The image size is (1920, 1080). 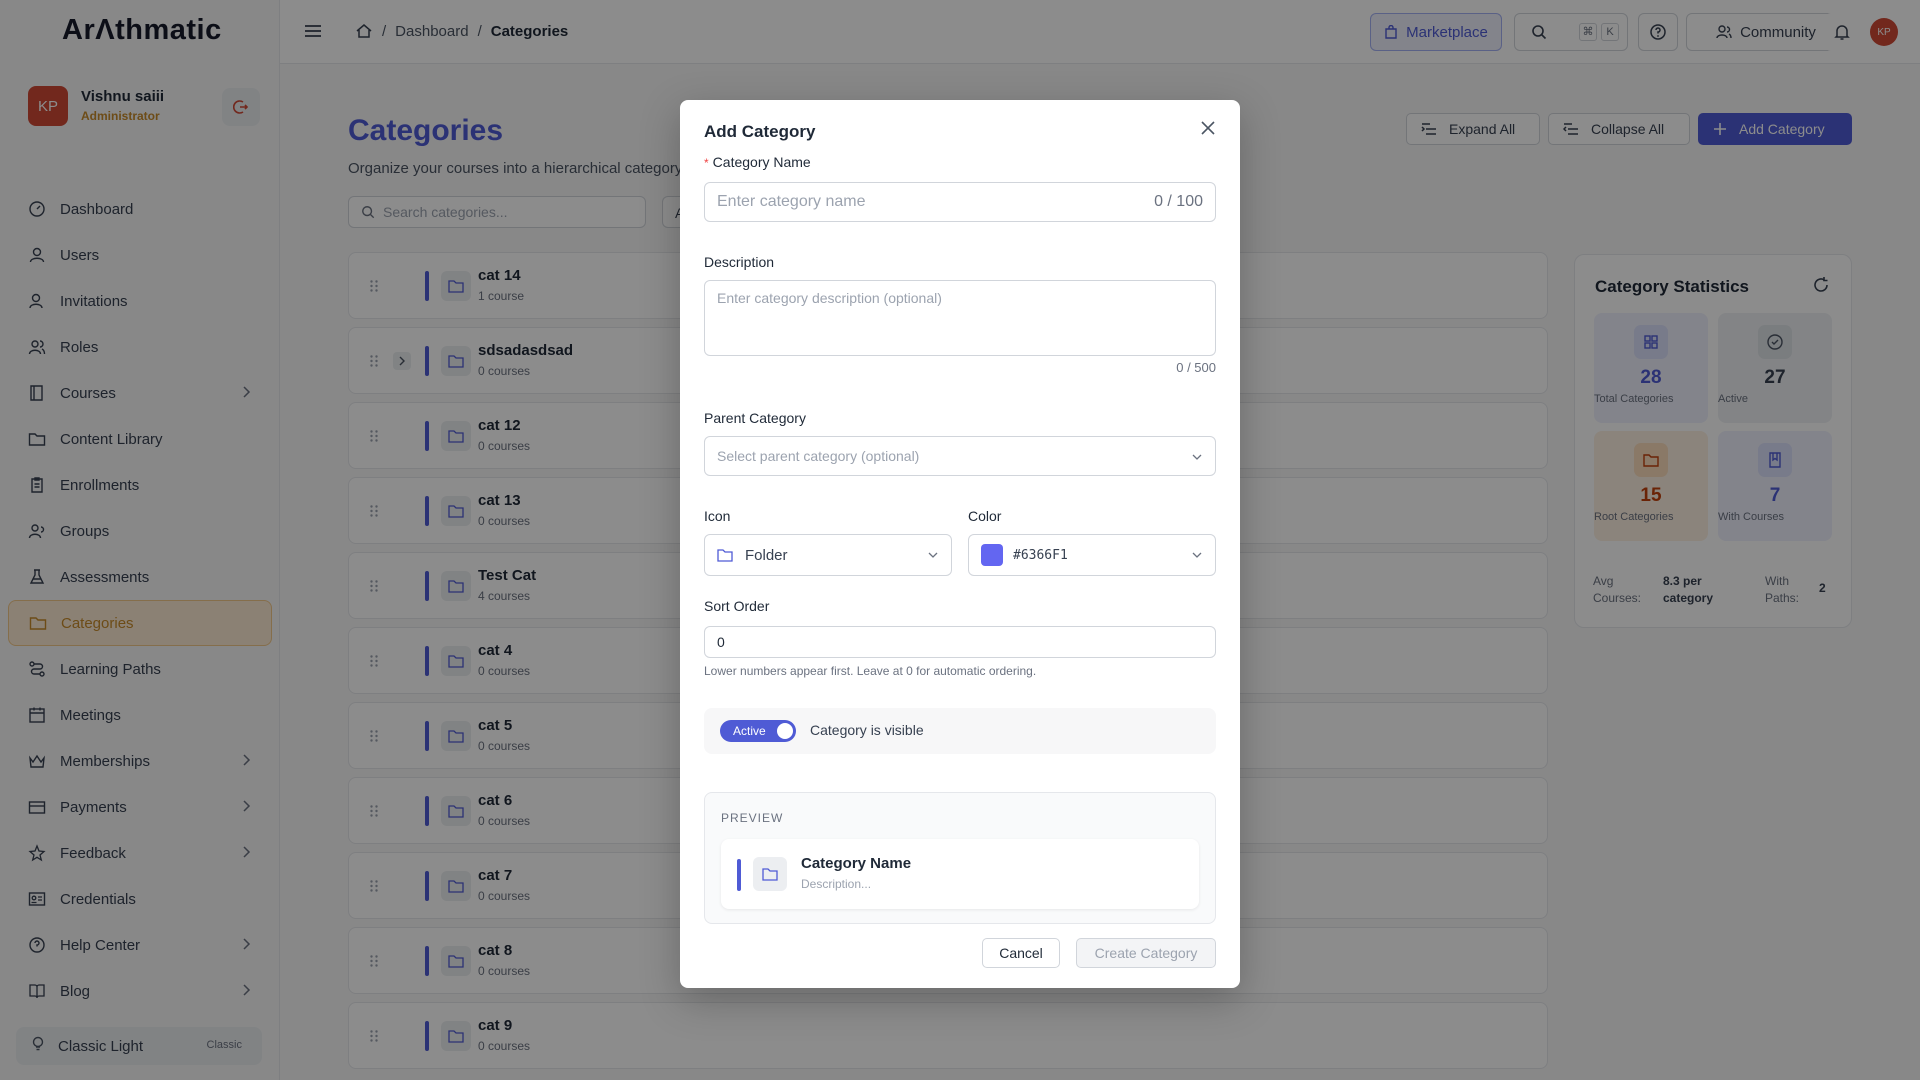 What do you see at coordinates (717, 516) in the screenshot?
I see `icon-label: Icon` at bounding box center [717, 516].